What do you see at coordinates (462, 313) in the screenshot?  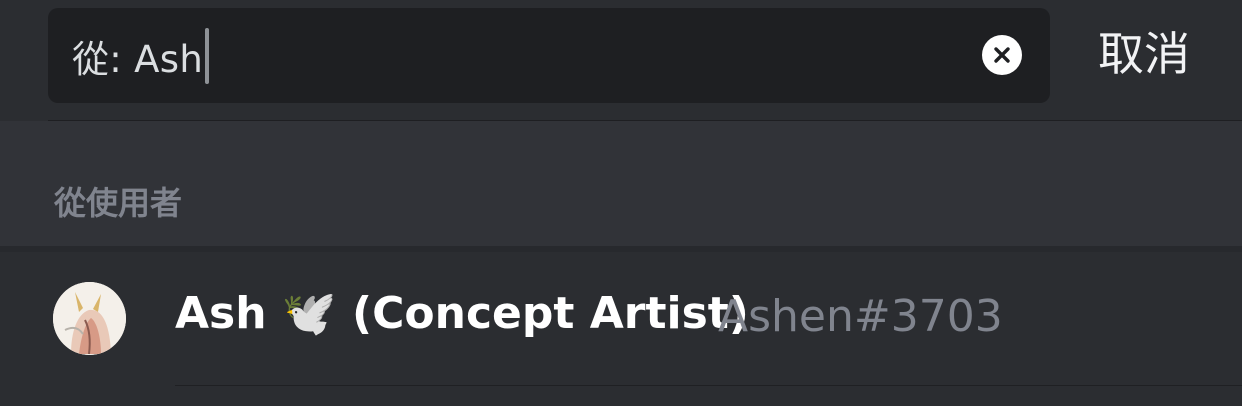 I see `user-display-name: Ash 🕊️ (Concept Artist)` at bounding box center [462, 313].